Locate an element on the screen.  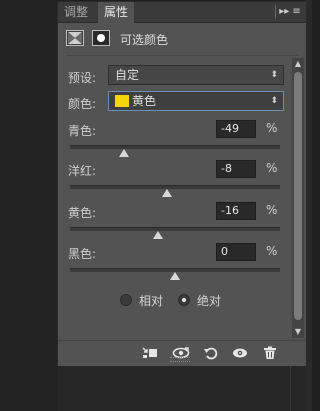
panel-tab-bar: 调整 属性 ▸▸ ≡ is located at coordinates (182, 12).